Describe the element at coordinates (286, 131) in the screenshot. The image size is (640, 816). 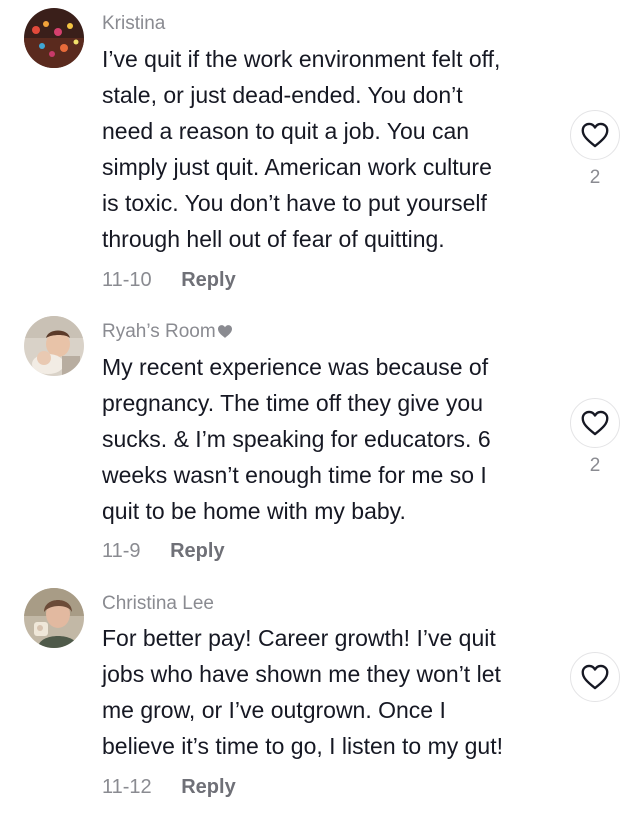
I see `comment-line: need a reason to quit a job. You can` at that location.